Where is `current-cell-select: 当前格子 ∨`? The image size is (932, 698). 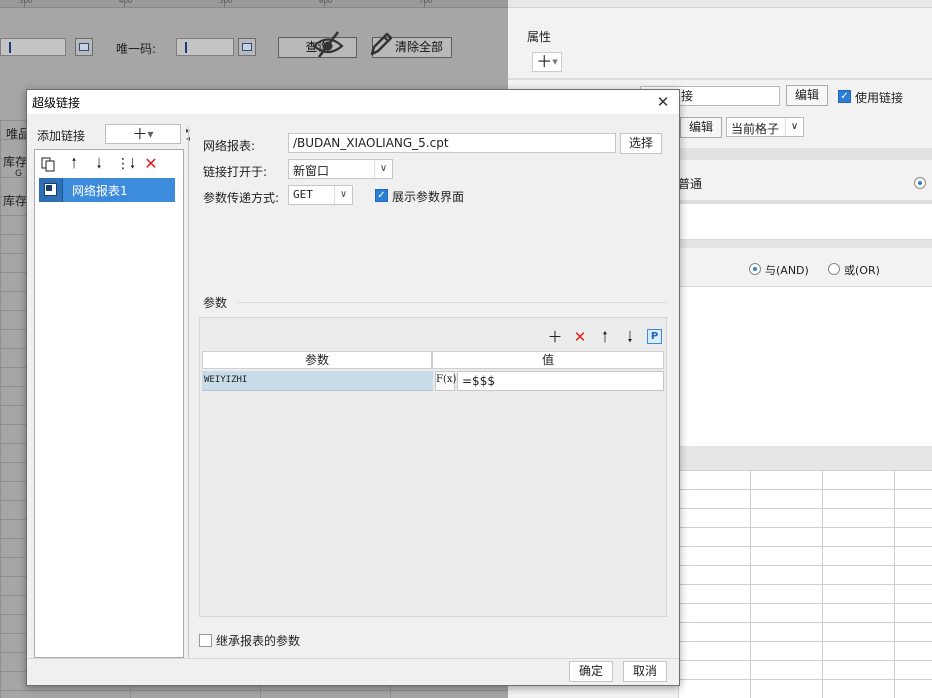 current-cell-select: 当前格子 ∨ is located at coordinates (765, 127).